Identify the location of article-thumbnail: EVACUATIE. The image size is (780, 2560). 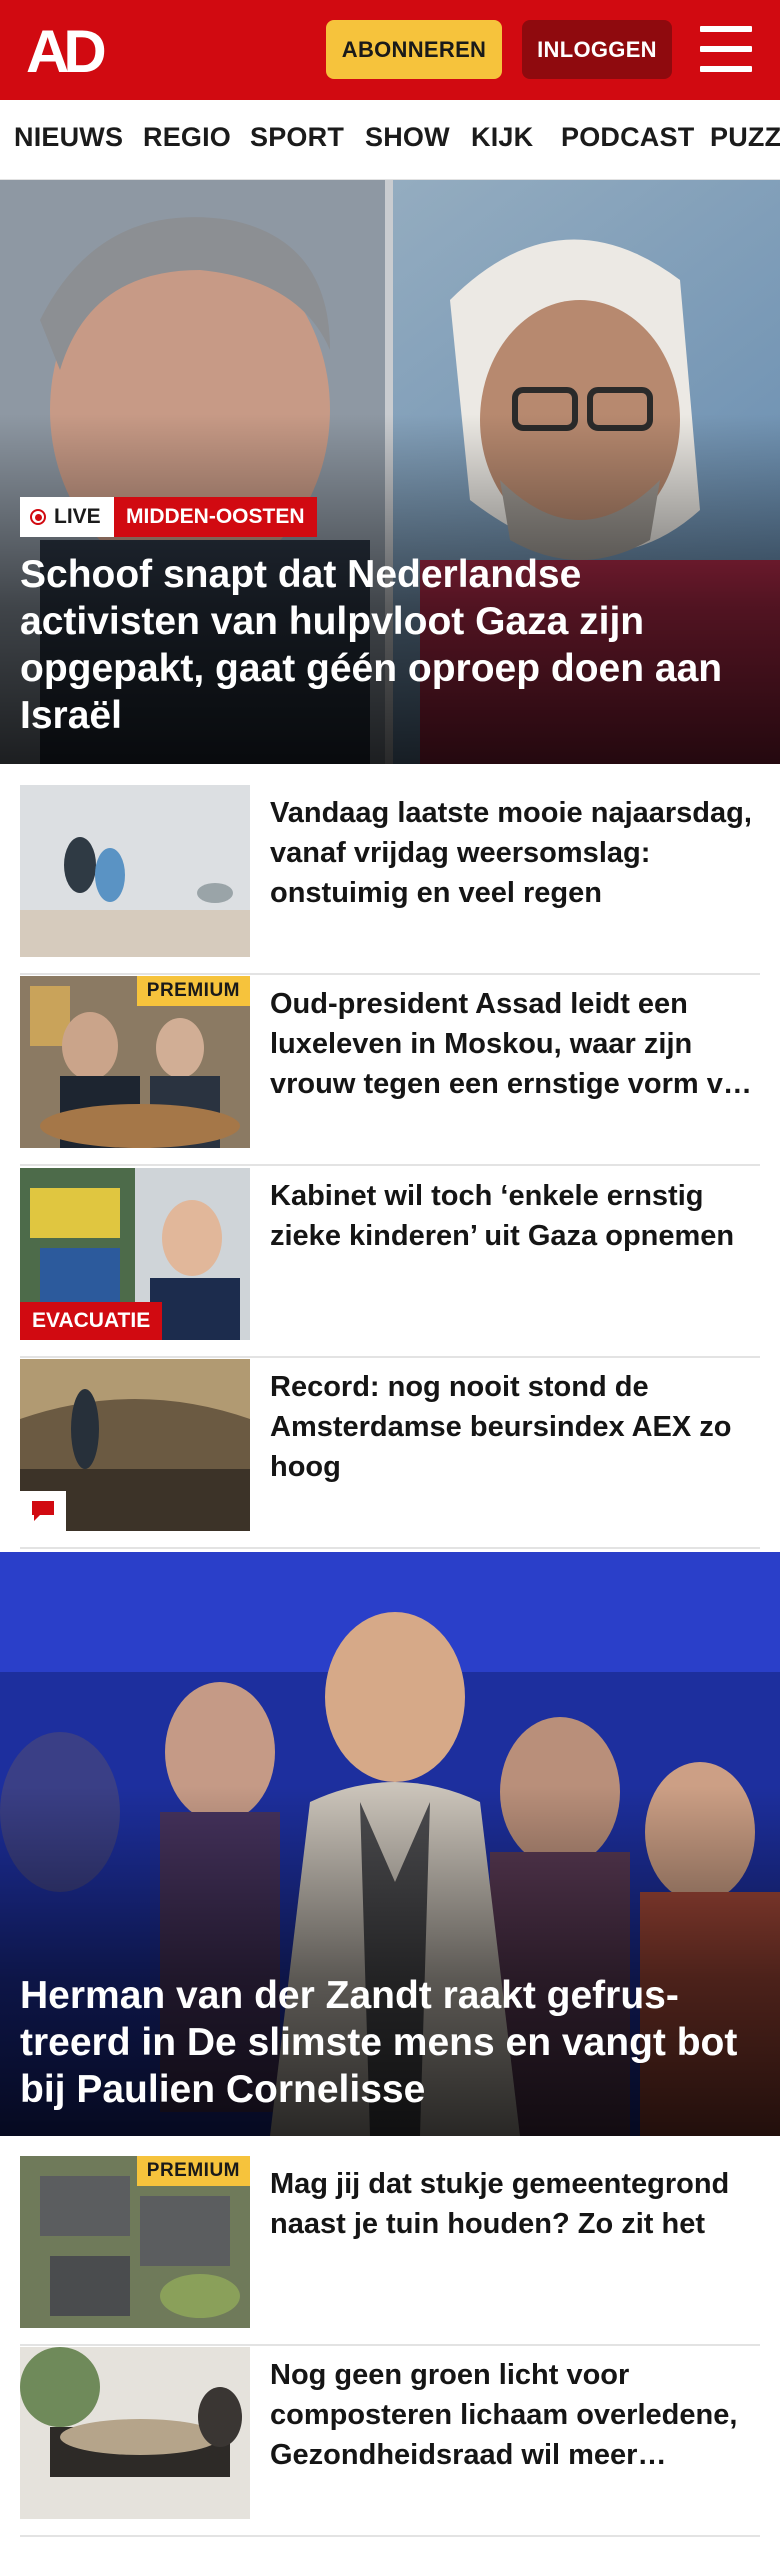
(135, 1254).